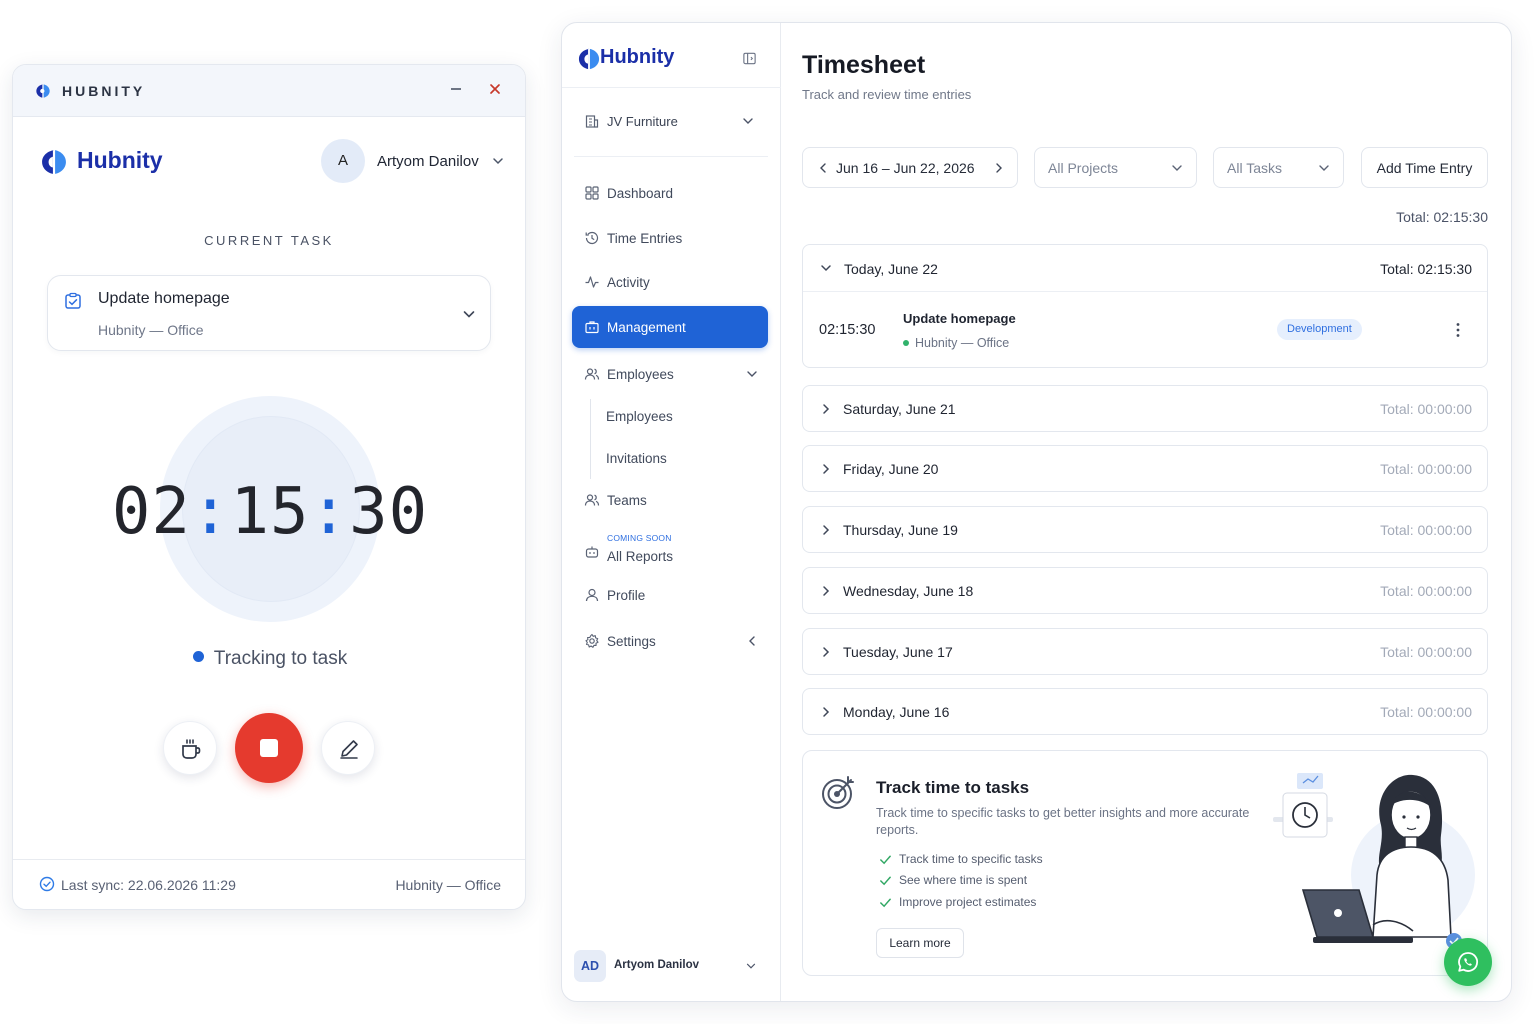  What do you see at coordinates (73, 300) in the screenshot?
I see `clipboard-icon` at bounding box center [73, 300].